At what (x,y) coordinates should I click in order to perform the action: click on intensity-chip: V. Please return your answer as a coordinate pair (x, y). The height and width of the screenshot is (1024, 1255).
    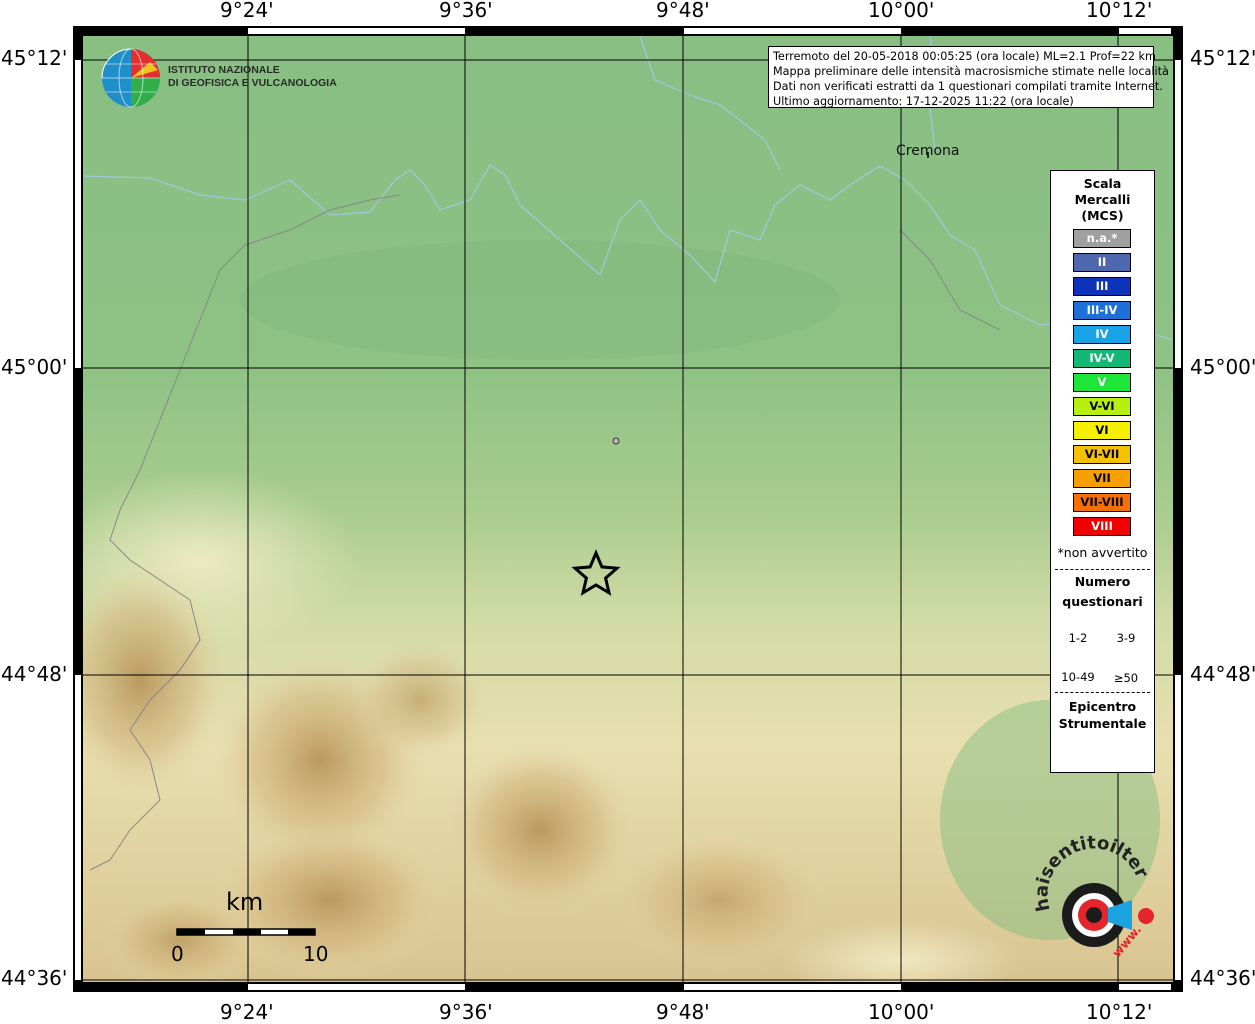
    Looking at the image, I should click on (1102, 382).